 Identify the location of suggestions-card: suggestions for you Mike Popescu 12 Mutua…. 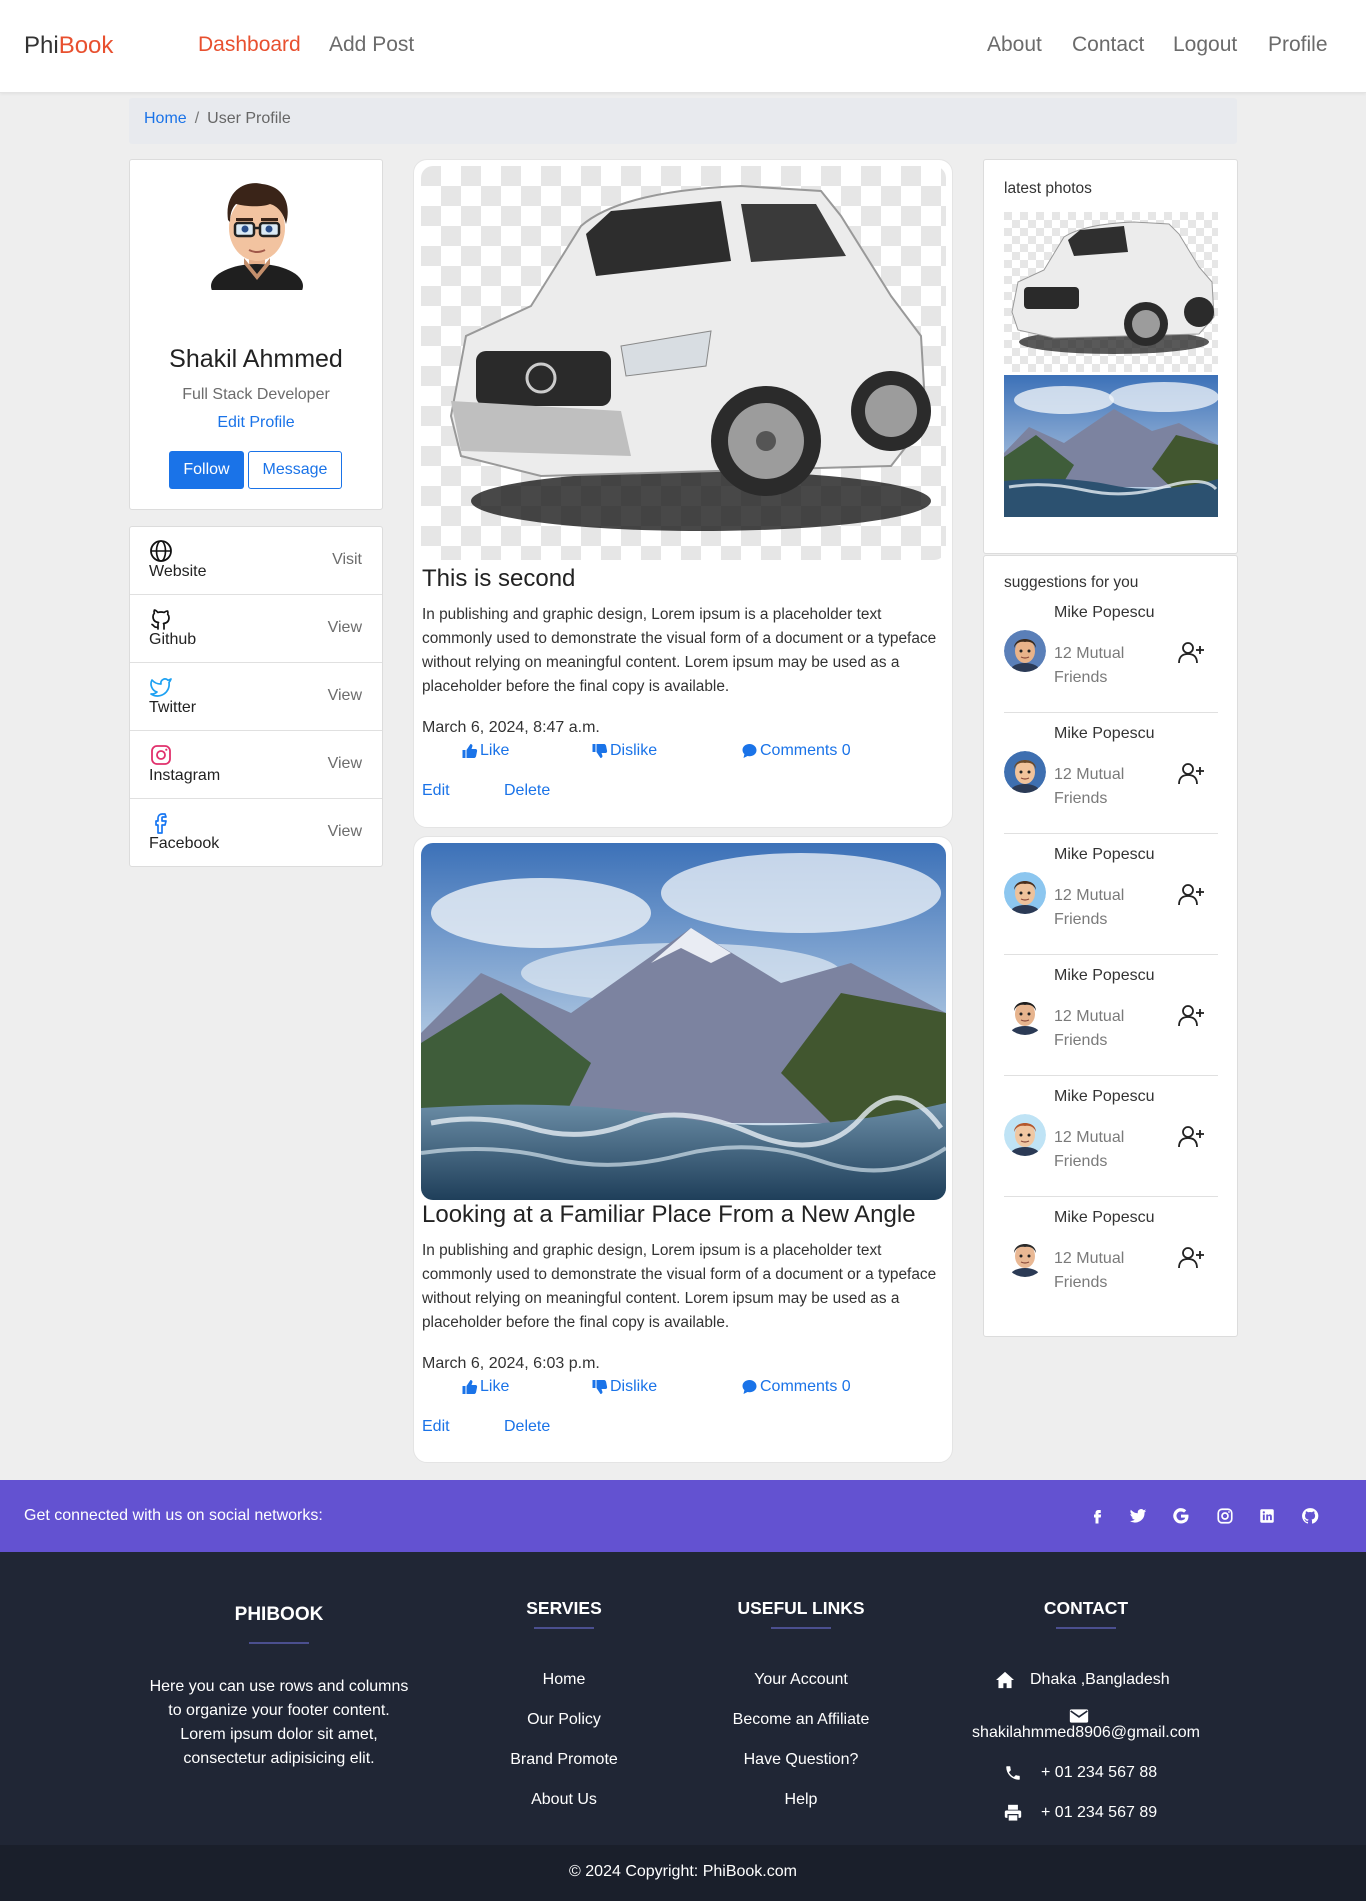
(1110, 946).